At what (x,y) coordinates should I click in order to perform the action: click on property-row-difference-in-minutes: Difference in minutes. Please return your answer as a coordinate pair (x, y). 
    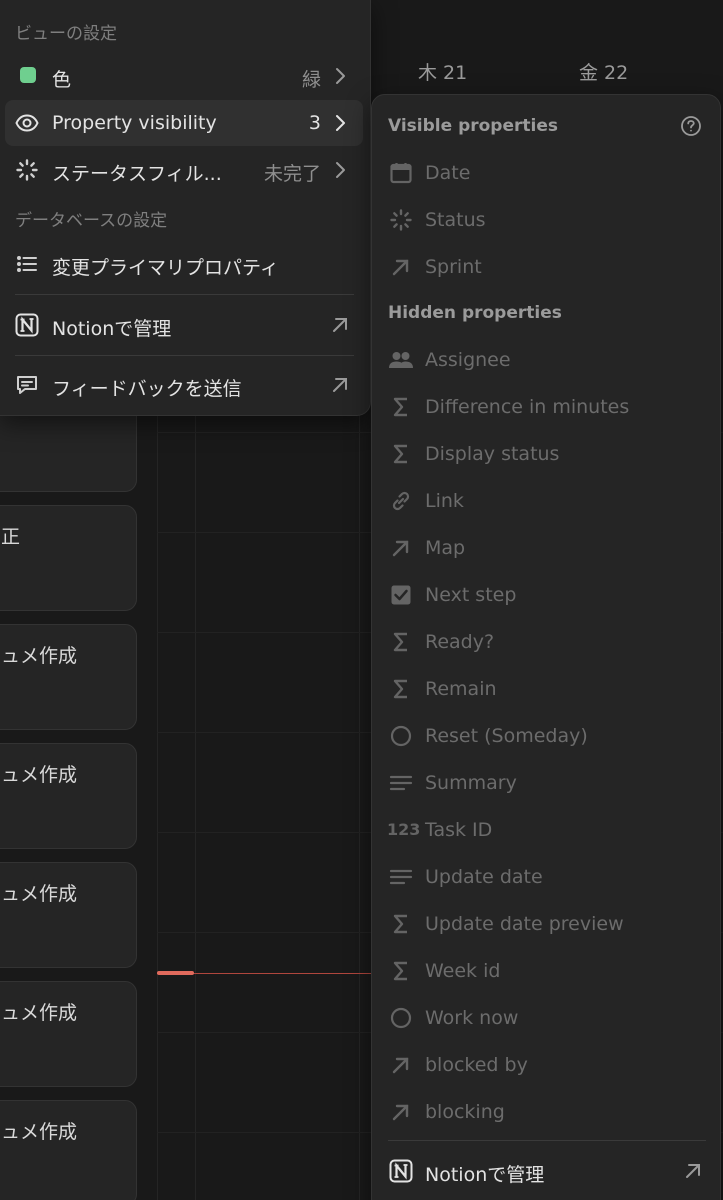
    Looking at the image, I should click on (547, 407).